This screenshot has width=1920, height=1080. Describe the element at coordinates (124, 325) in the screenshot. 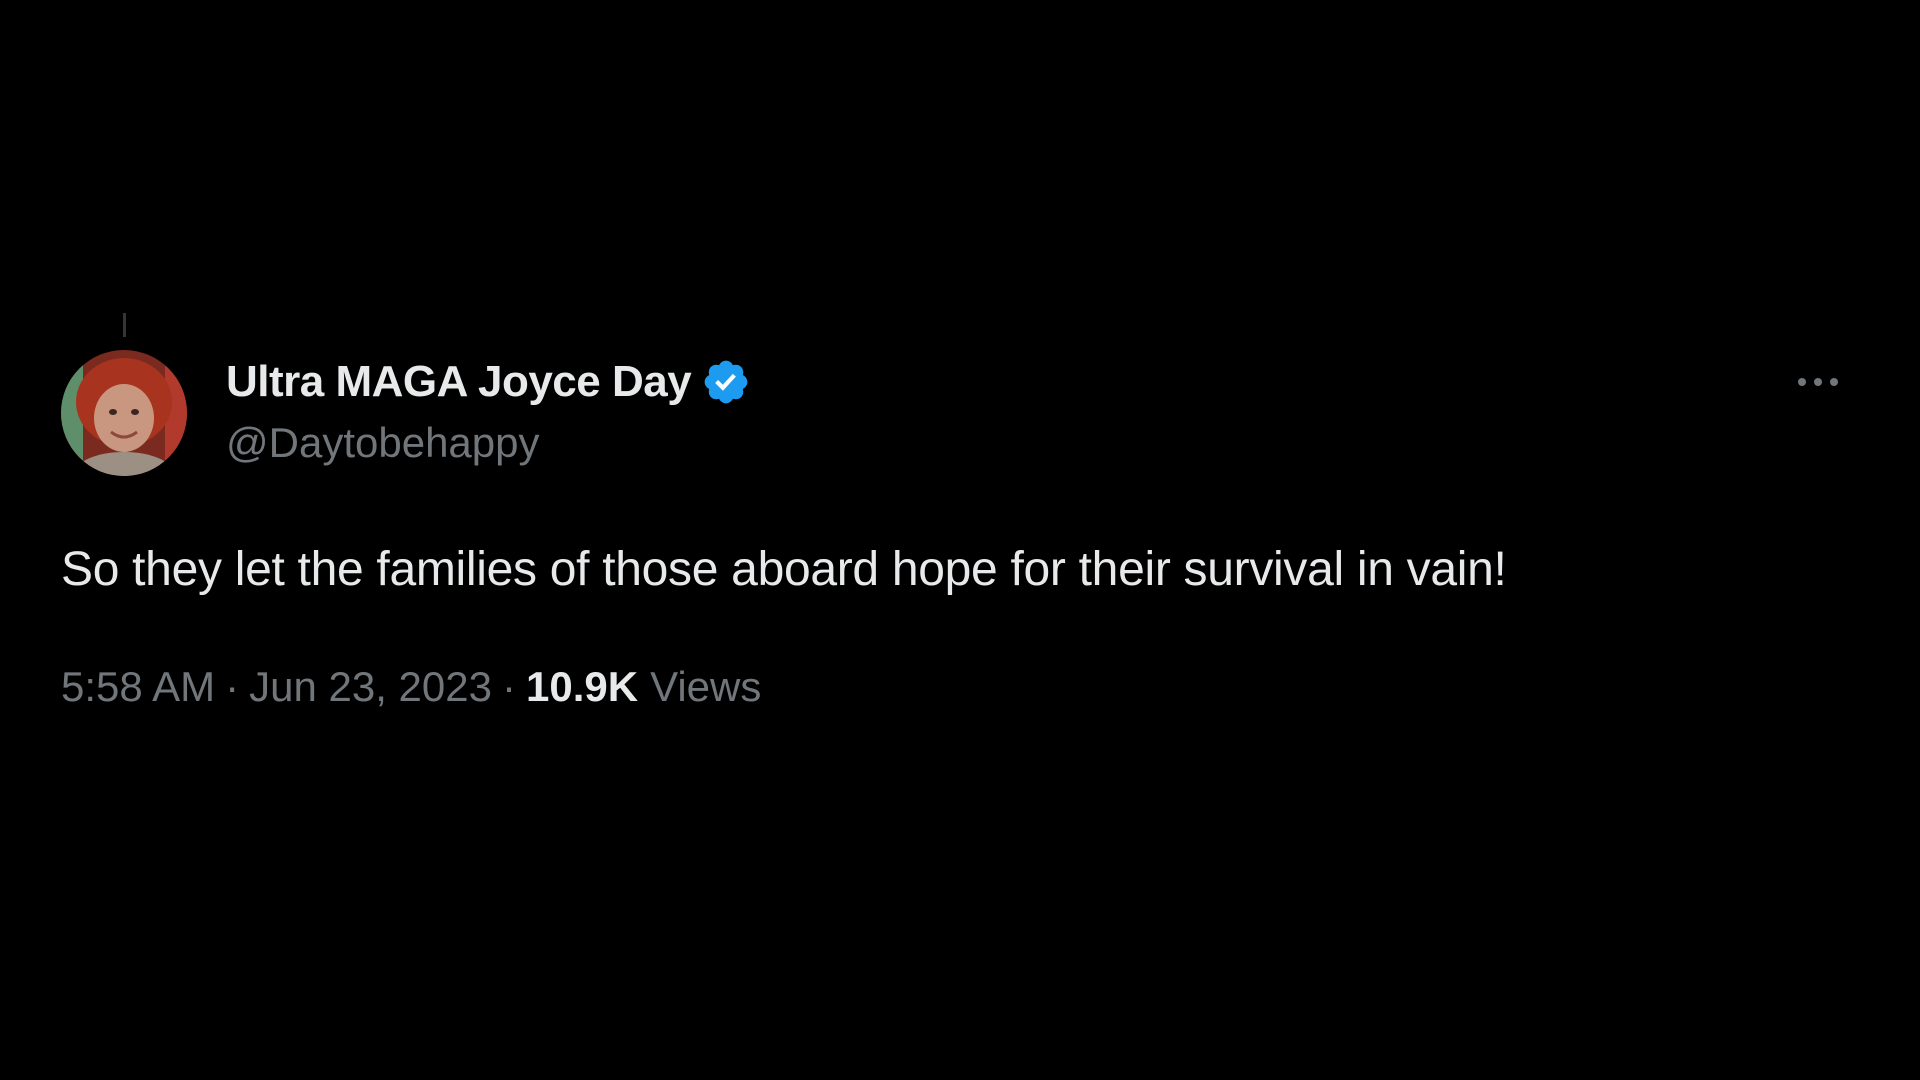

I see `thread-connector-line` at that location.